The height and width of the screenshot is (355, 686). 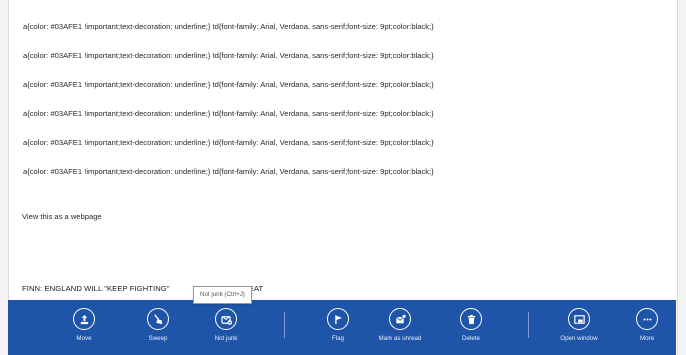 I want to click on more-label: More, so click(x=647, y=338).